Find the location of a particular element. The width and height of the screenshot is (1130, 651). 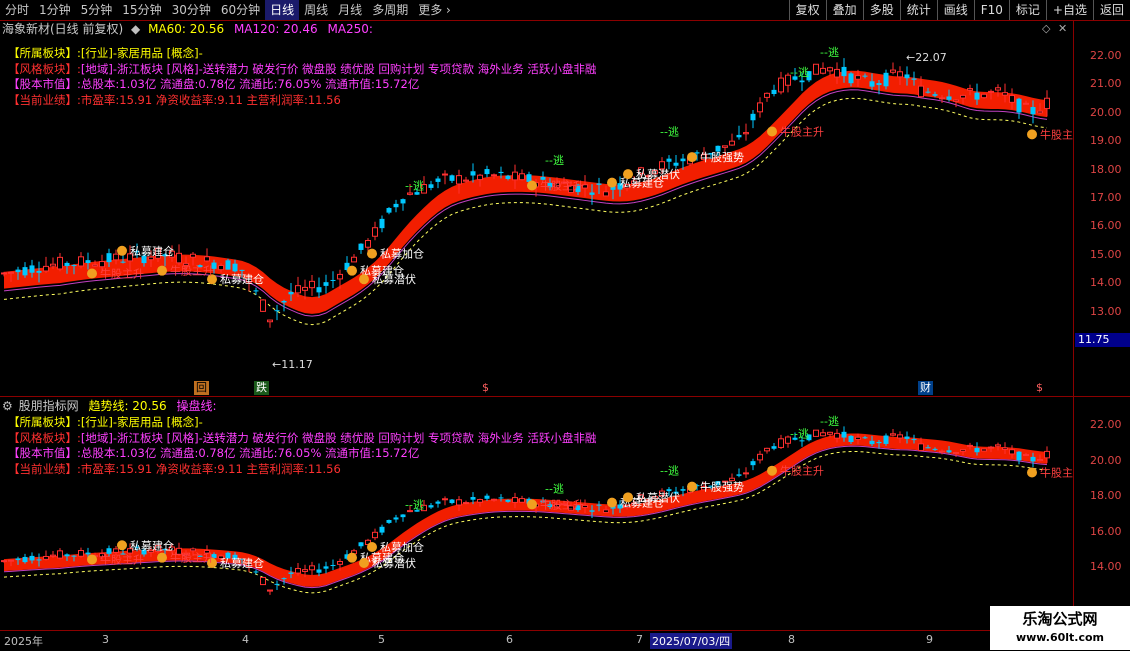

period-tab: 月线 is located at coordinates (350, 10).